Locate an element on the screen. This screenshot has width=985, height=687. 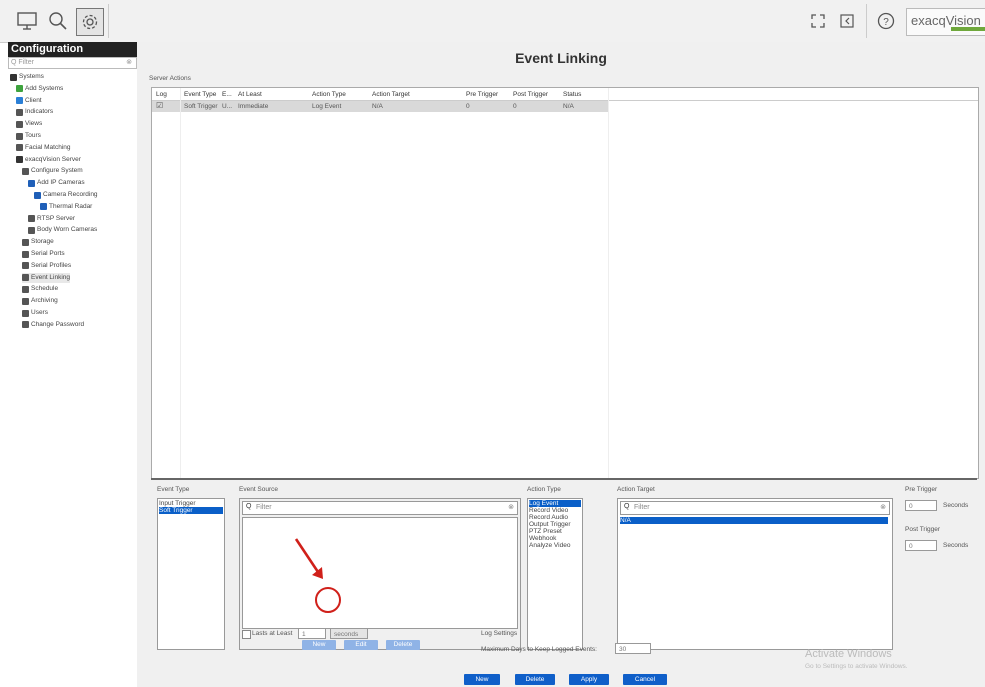
cell-at-least: Immediate is located at coordinates (253, 106).